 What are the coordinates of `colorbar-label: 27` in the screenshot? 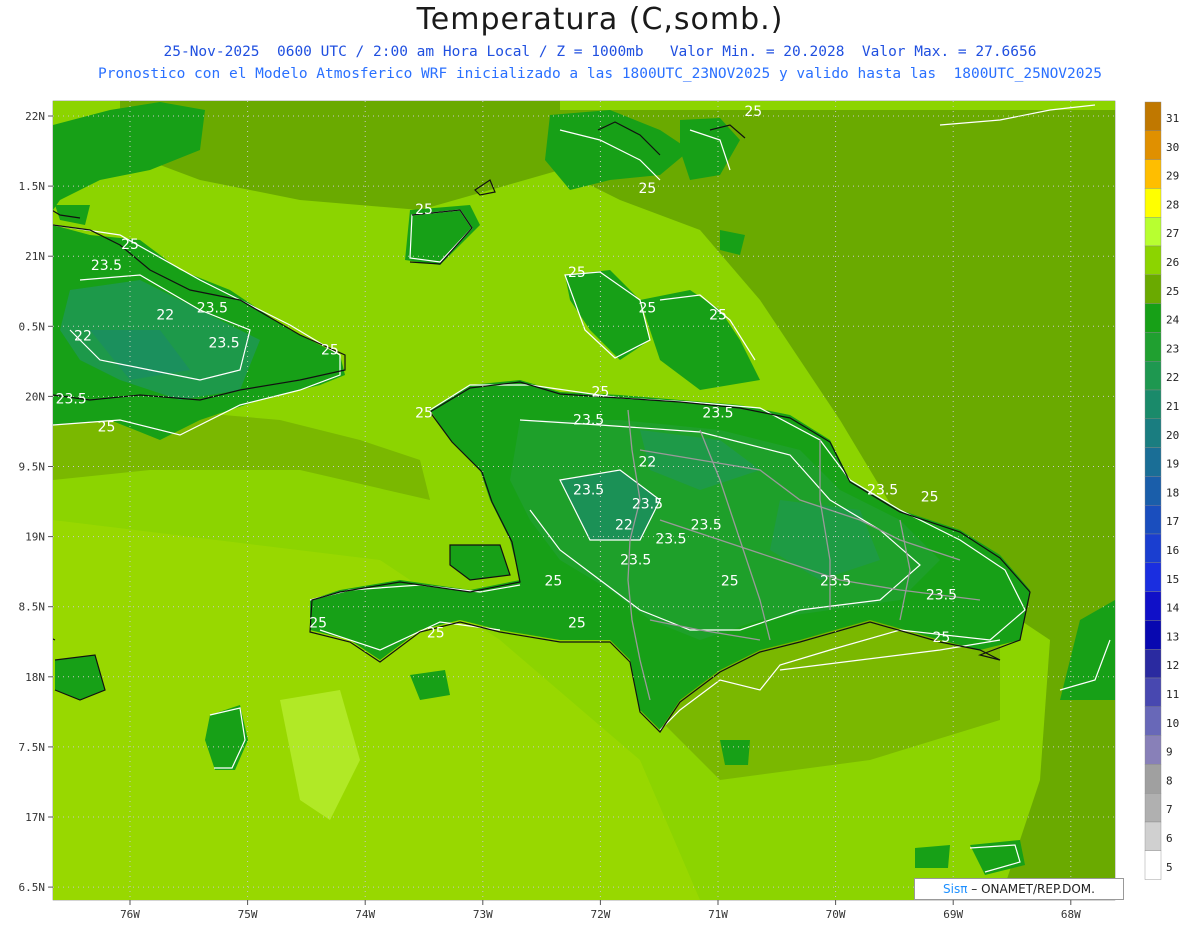 It's located at (1172, 233).